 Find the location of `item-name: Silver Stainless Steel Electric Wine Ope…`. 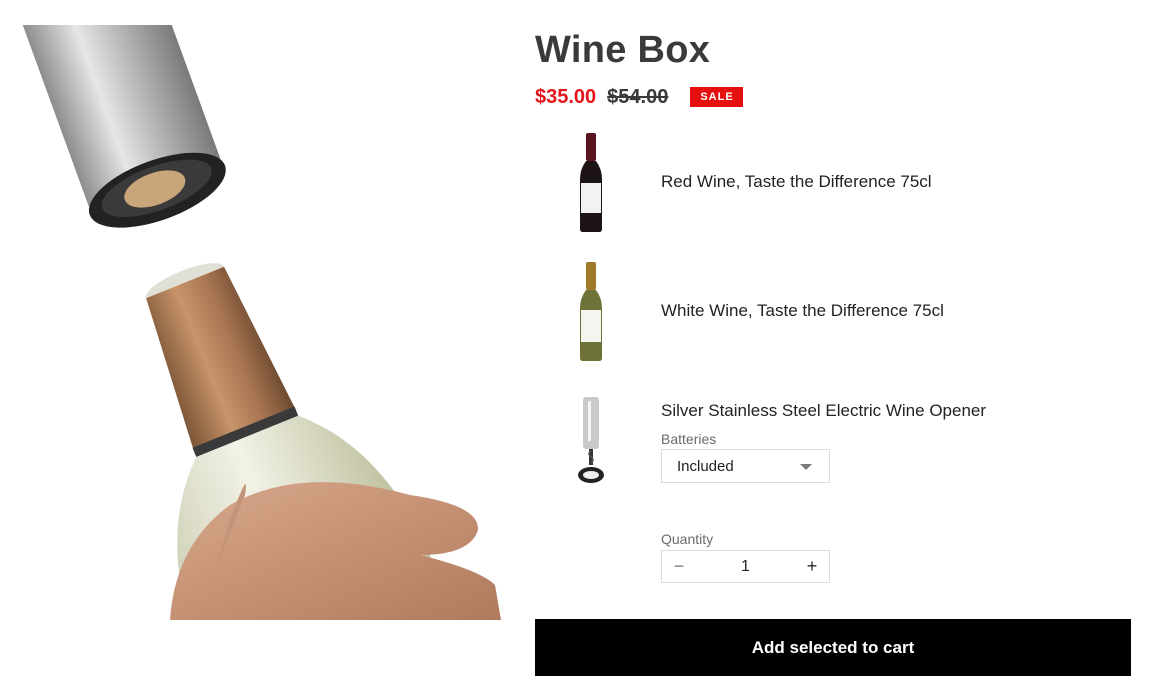

item-name: Silver Stainless Steel Electric Wine Ope… is located at coordinates (824, 410).